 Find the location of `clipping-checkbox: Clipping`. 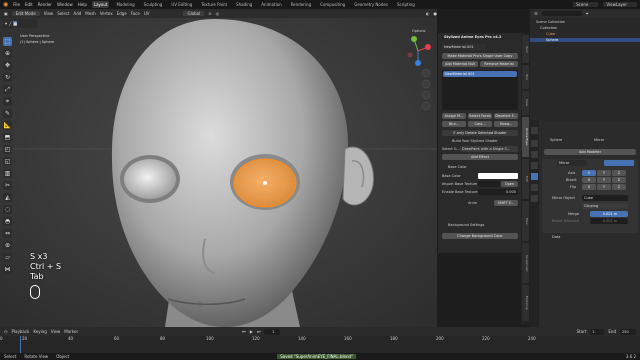

clipping-checkbox: Clipping is located at coordinates (605, 206).